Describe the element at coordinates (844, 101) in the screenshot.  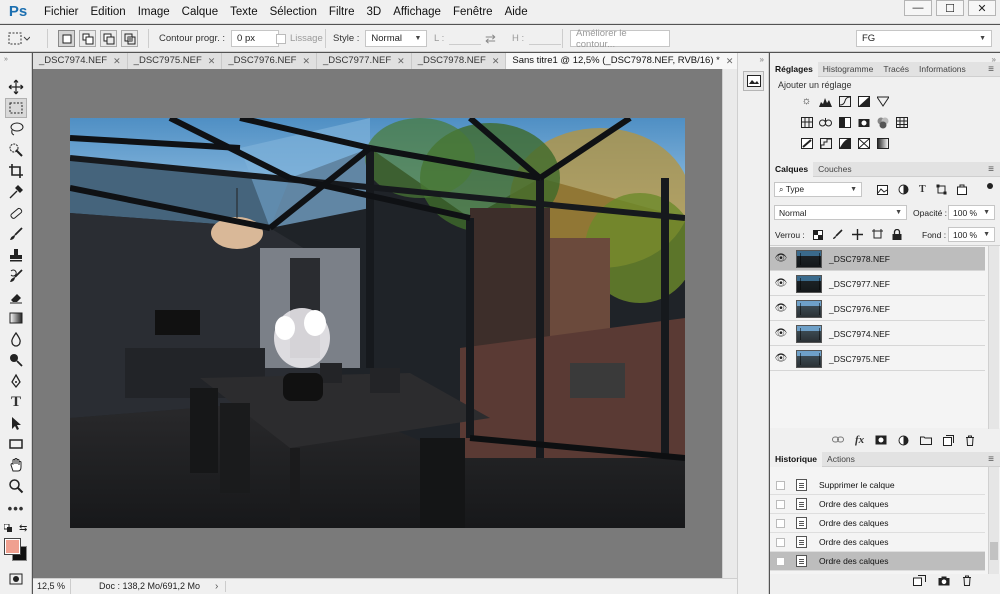
I see `curves-icon` at that location.